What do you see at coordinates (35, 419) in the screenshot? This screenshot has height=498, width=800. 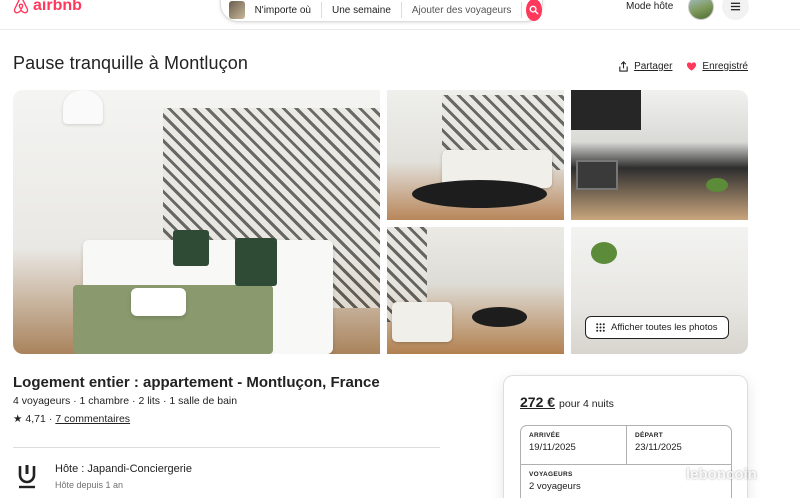 I see `rating-value: 4,71` at bounding box center [35, 419].